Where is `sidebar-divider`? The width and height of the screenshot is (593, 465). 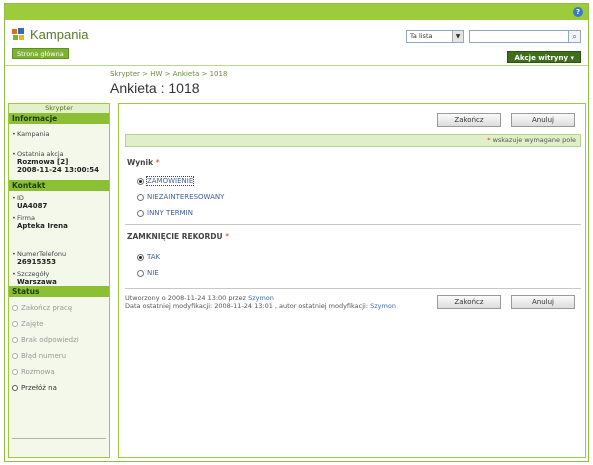 sidebar-divider is located at coordinates (59, 438).